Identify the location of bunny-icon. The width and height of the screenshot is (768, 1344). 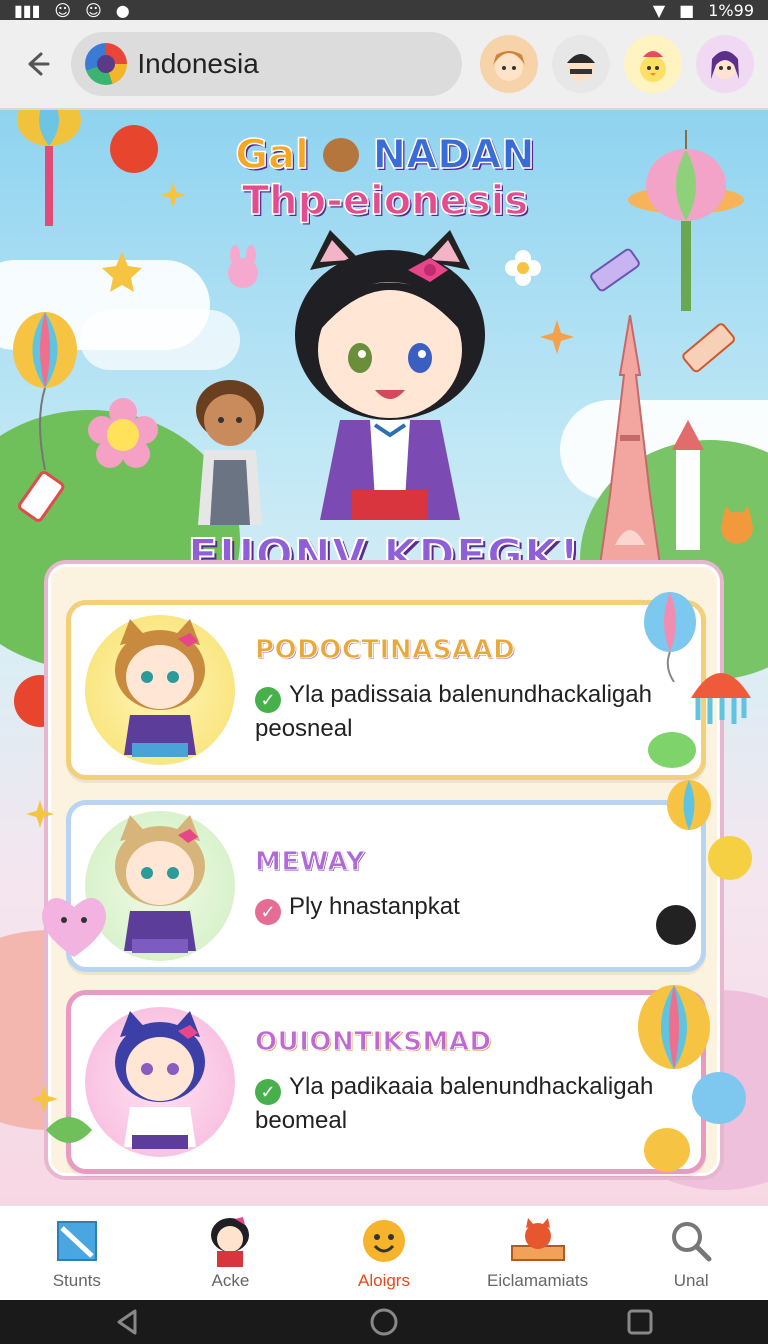
(243, 266).